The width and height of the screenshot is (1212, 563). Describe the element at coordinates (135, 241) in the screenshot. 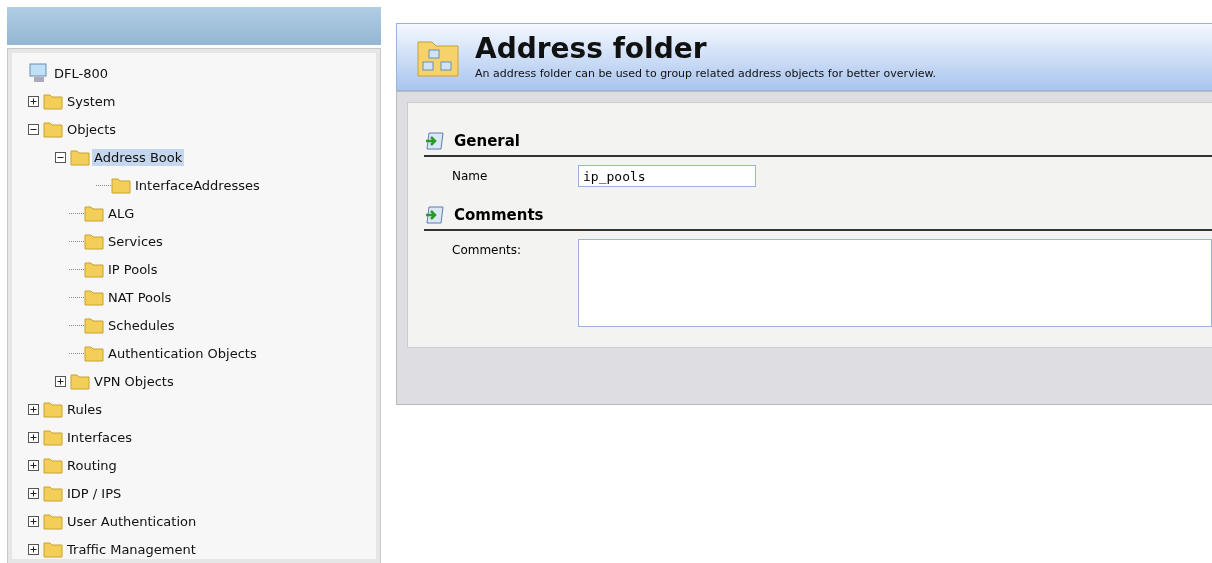

I see `tree-item: Services` at that location.